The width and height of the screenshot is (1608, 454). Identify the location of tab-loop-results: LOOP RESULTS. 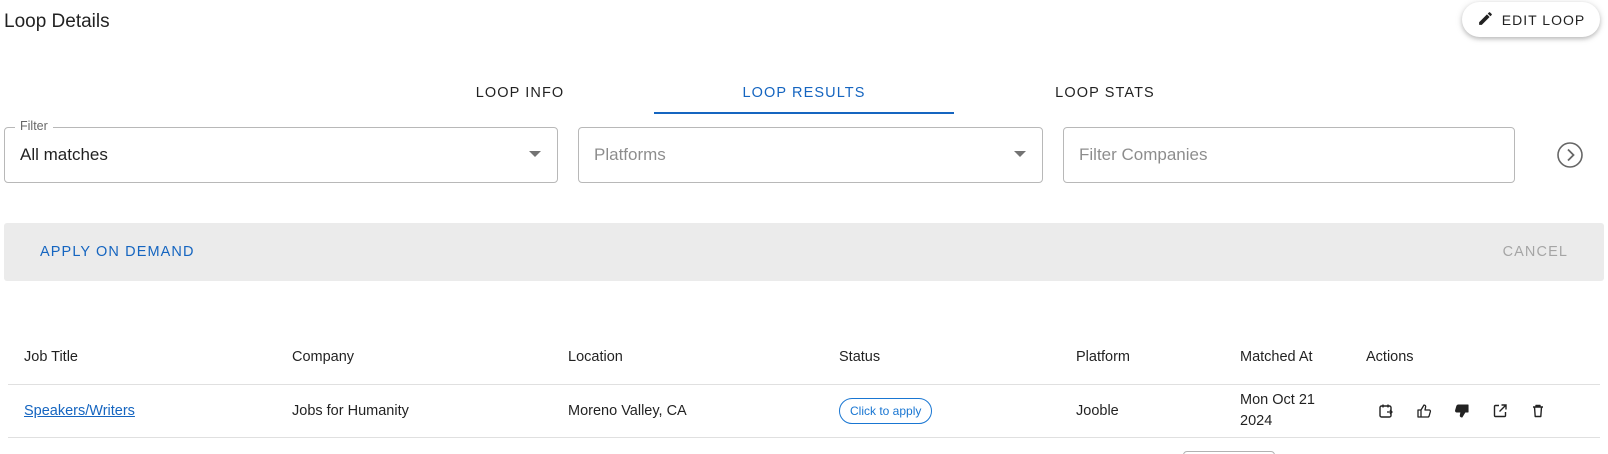
(804, 93).